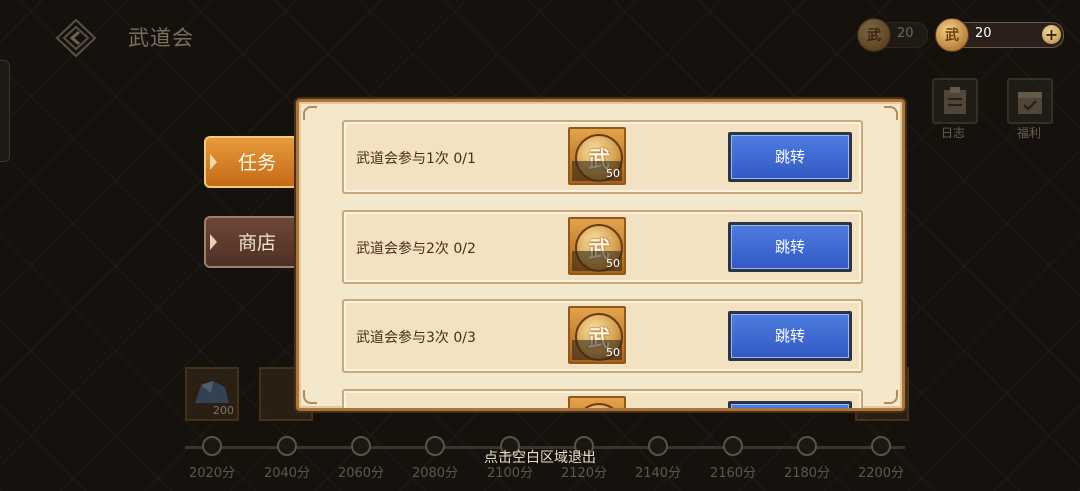 This screenshot has height=491, width=1080. I want to click on task-row: 武道会参与1次 0/1 武 50 跳转, so click(602, 157).